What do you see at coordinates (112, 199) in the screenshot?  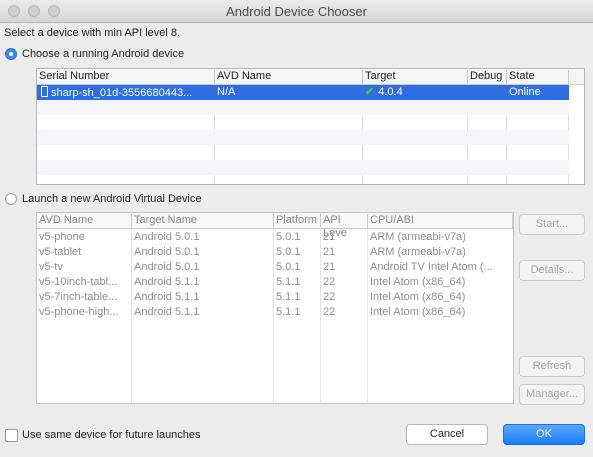 I see `launch-avd-label: Launch a new Android Virtual Device` at bounding box center [112, 199].